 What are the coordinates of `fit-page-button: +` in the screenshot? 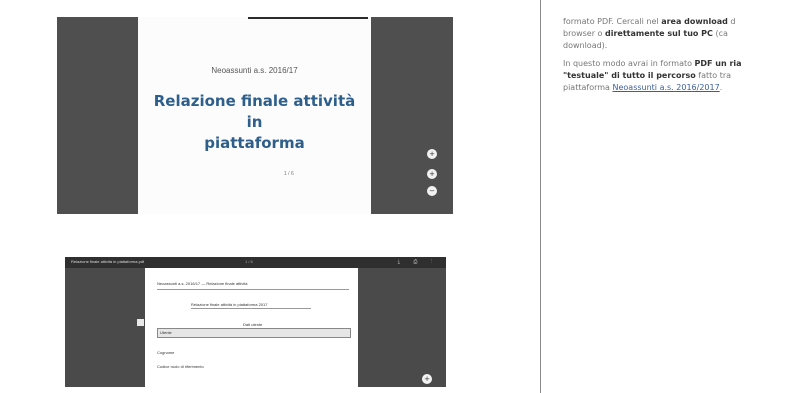 It's located at (432, 154).